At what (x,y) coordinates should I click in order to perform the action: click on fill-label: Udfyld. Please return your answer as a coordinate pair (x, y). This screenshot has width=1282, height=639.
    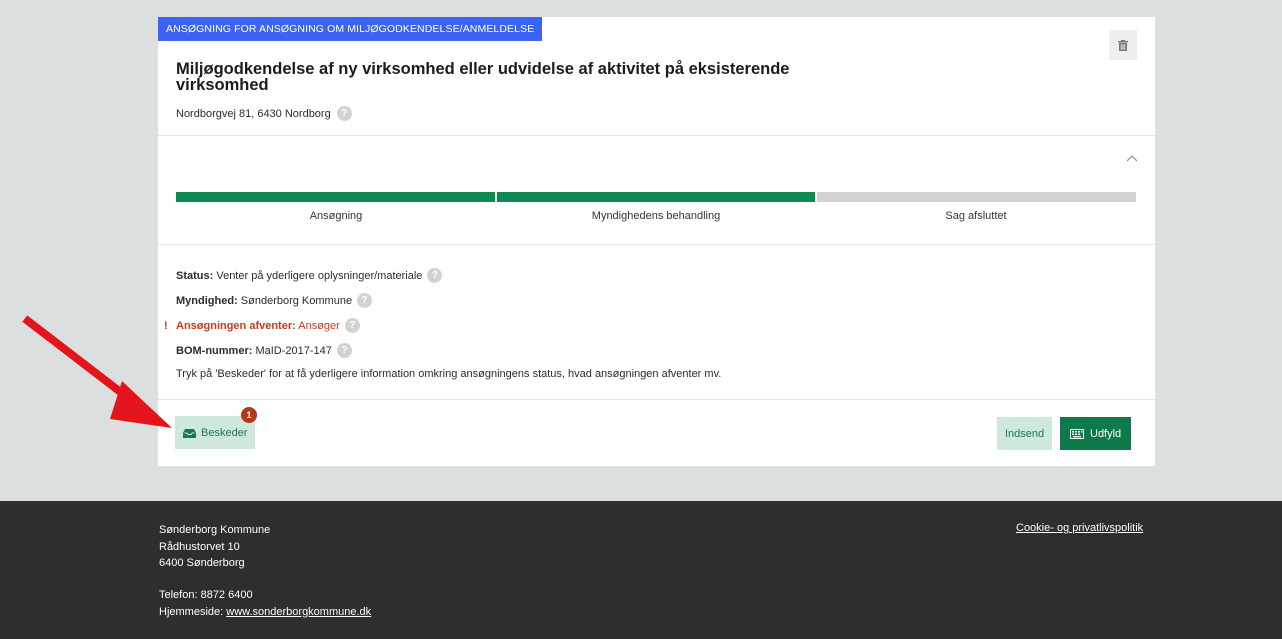
    Looking at the image, I should click on (1106, 433).